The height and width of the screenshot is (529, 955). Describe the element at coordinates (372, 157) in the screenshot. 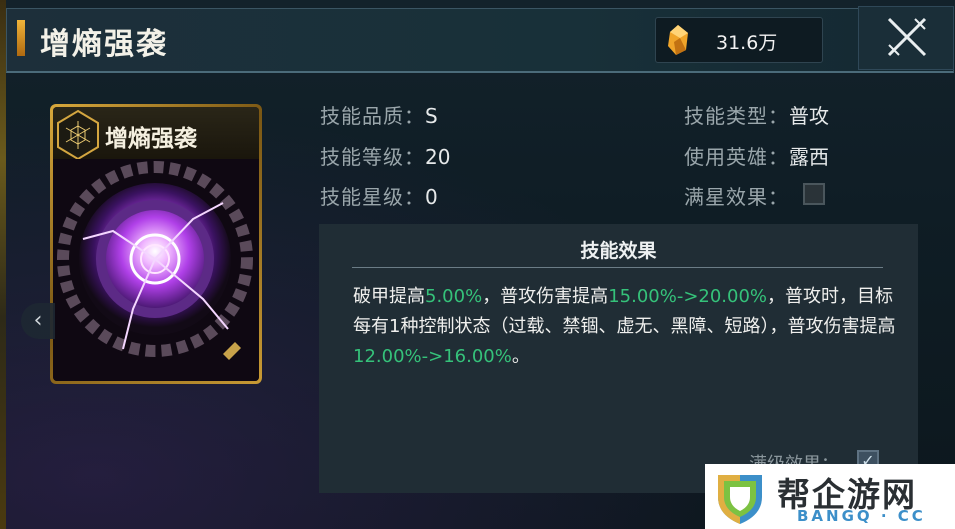

I see `level-label: 技能等级：` at that location.